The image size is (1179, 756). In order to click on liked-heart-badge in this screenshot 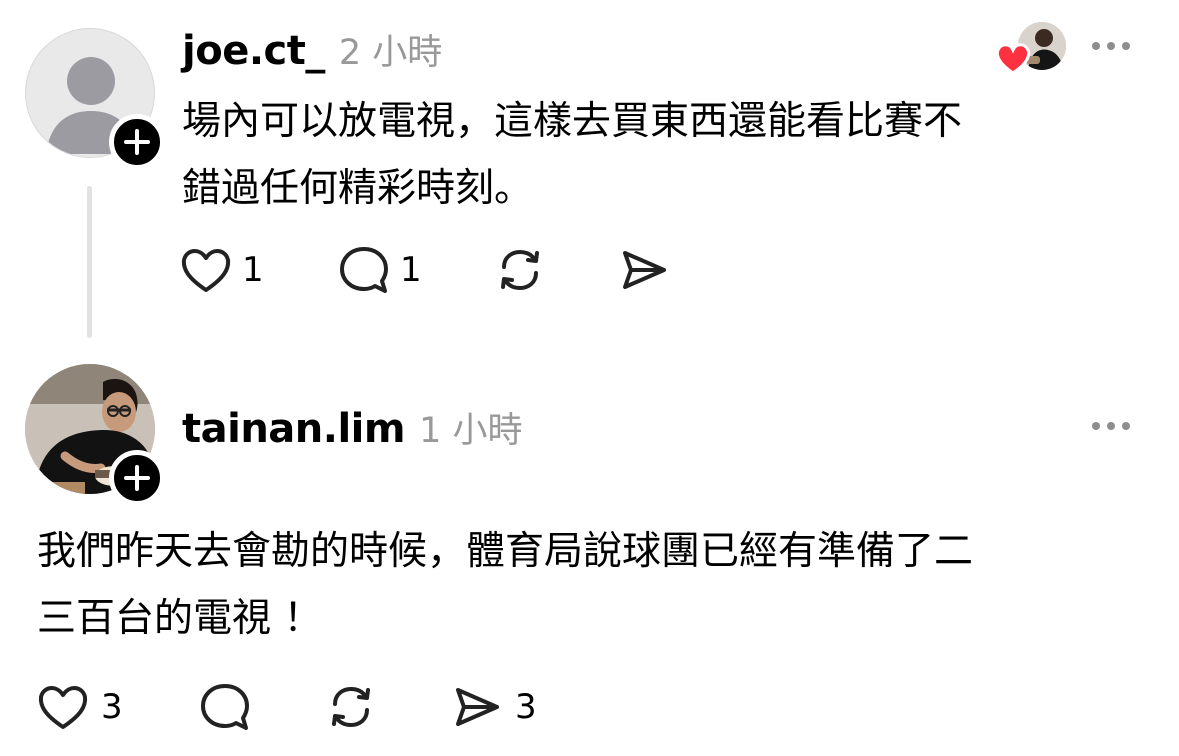, I will do `click(1013, 61)`.